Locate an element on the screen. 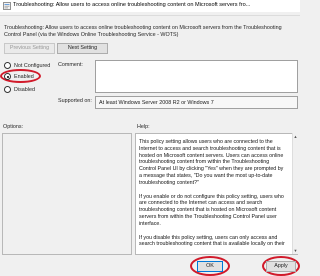  radio-enabled: Enabled is located at coordinates (19, 76).